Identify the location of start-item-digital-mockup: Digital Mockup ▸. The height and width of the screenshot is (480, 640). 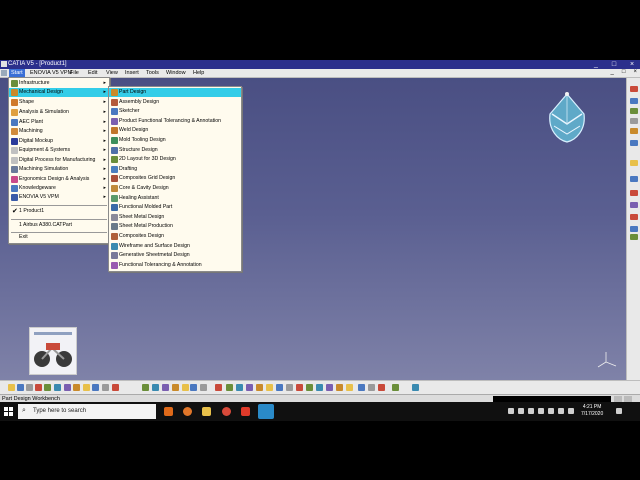
(59, 141).